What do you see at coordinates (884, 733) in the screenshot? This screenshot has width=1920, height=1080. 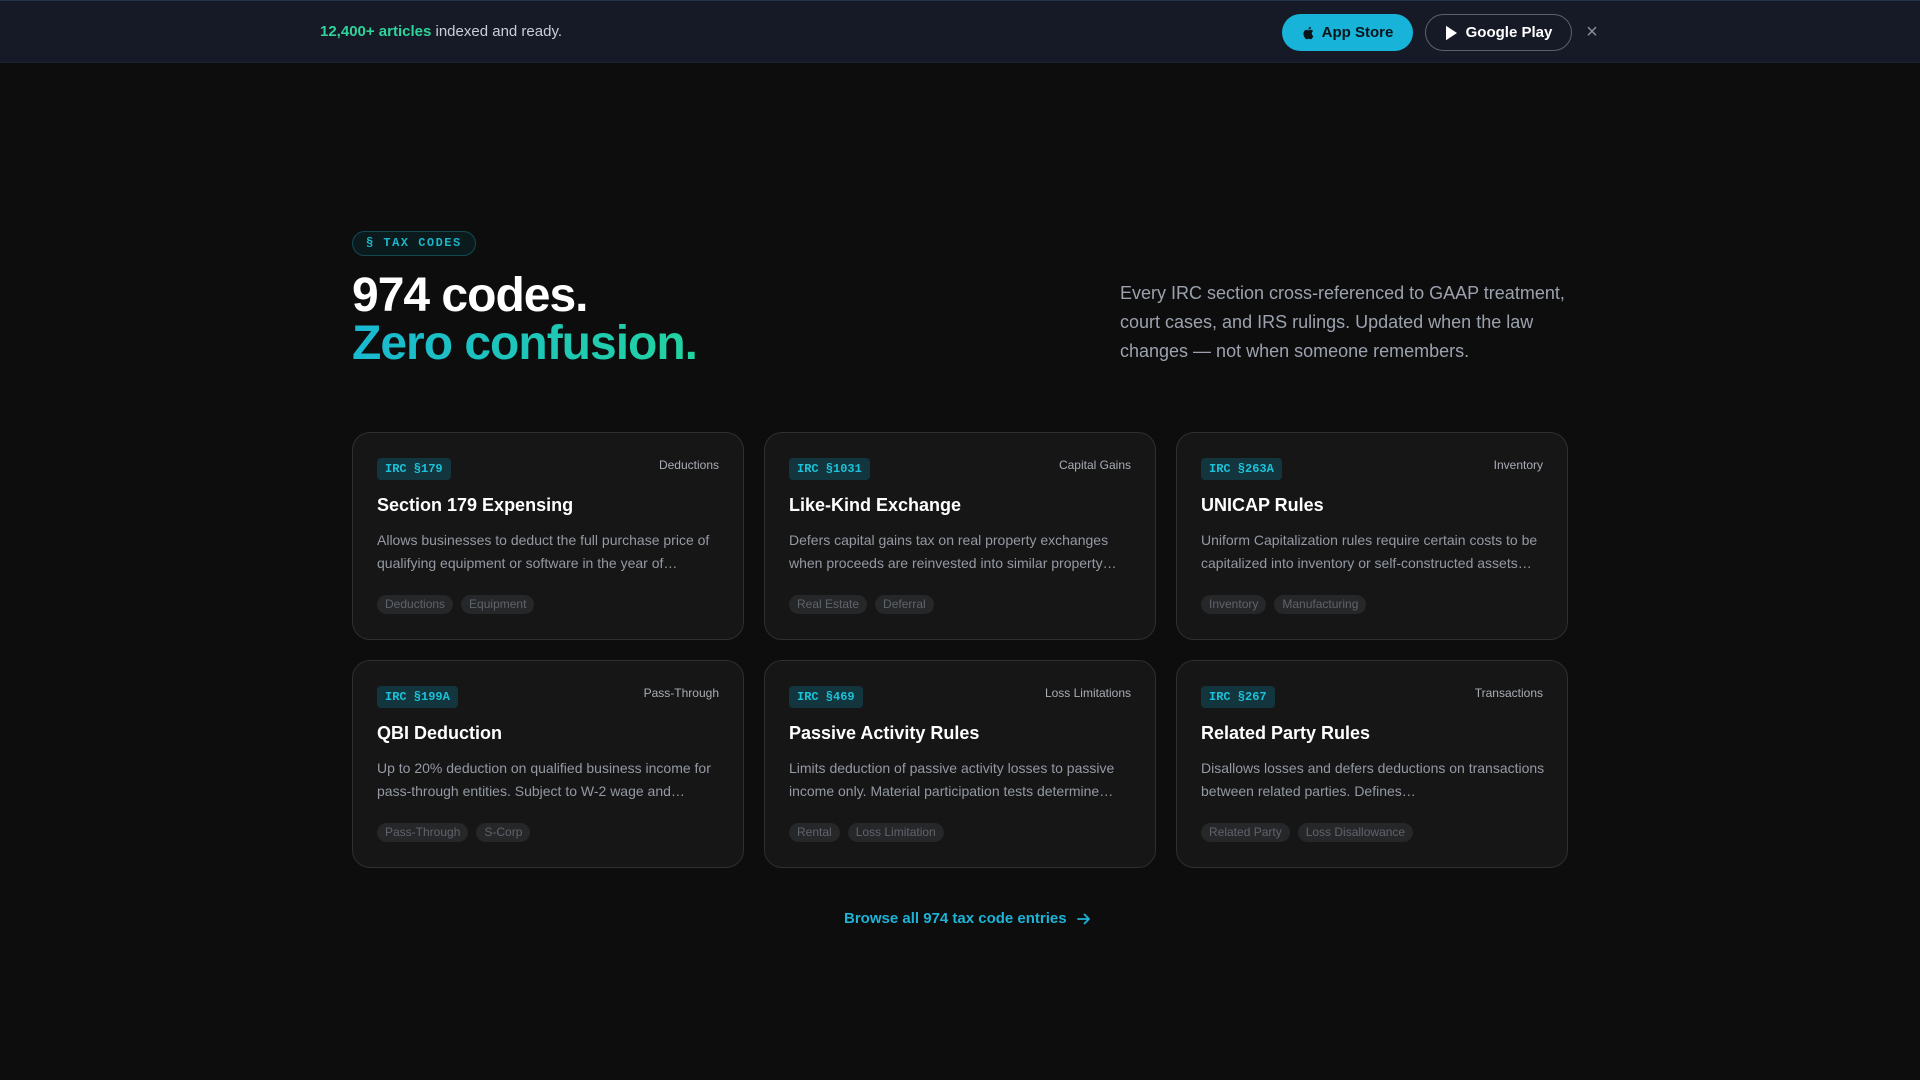 I see `card-title: Passive Activity Rules` at bounding box center [884, 733].